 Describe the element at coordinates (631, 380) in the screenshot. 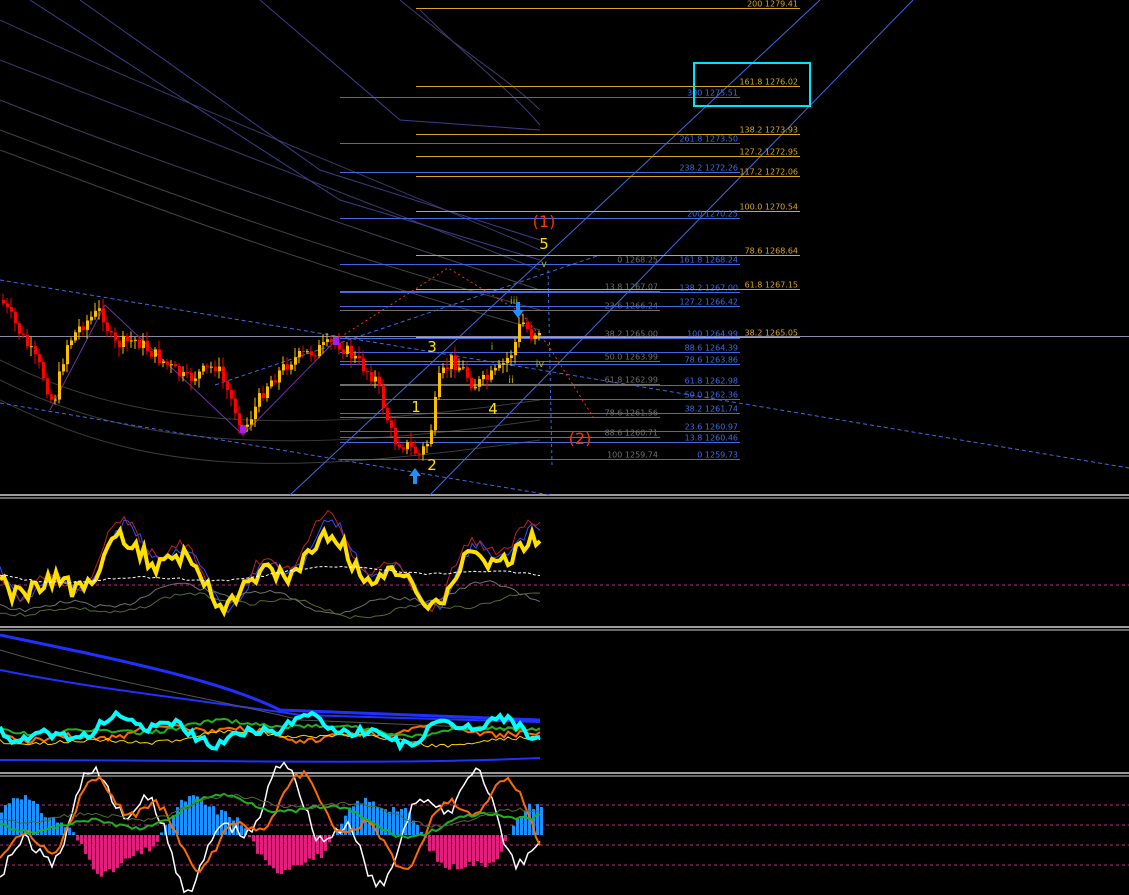

I see `fib-label-24: 61.8 1262.99` at that location.